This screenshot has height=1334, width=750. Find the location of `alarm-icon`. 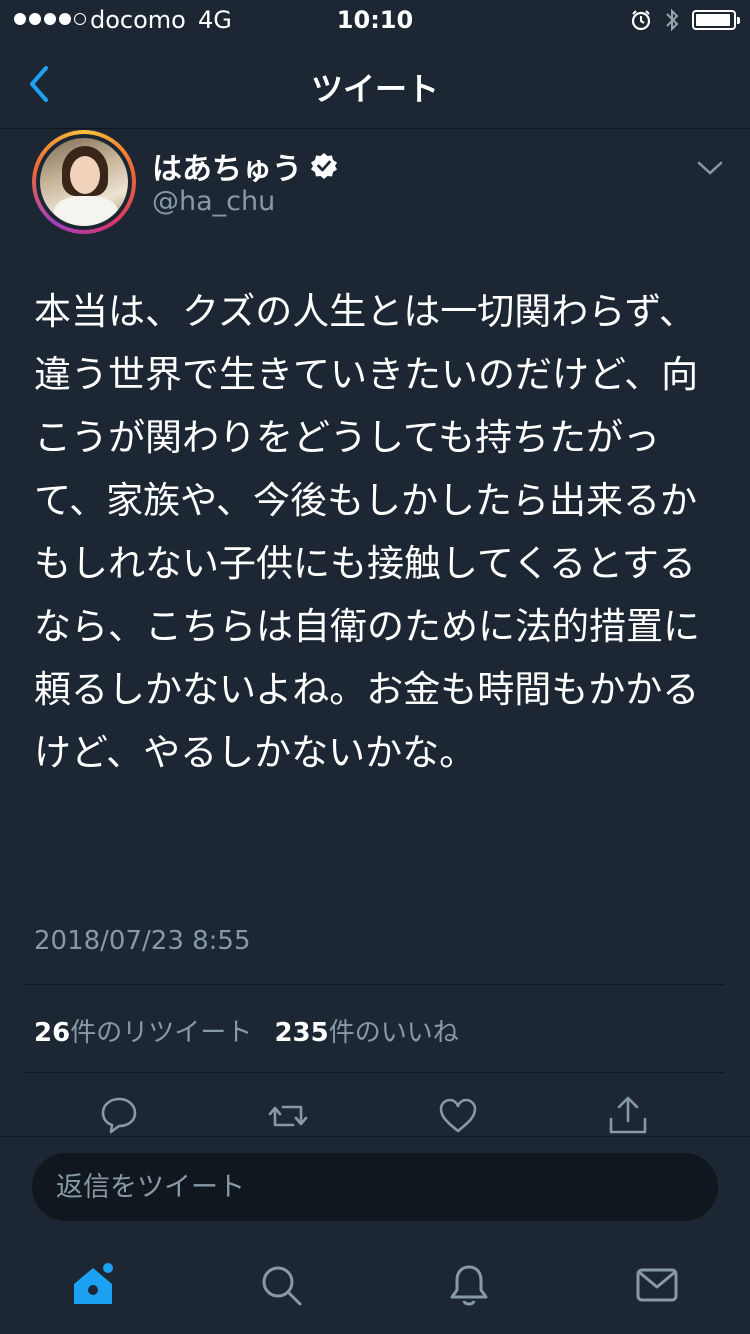

alarm-icon is located at coordinates (641, 20).